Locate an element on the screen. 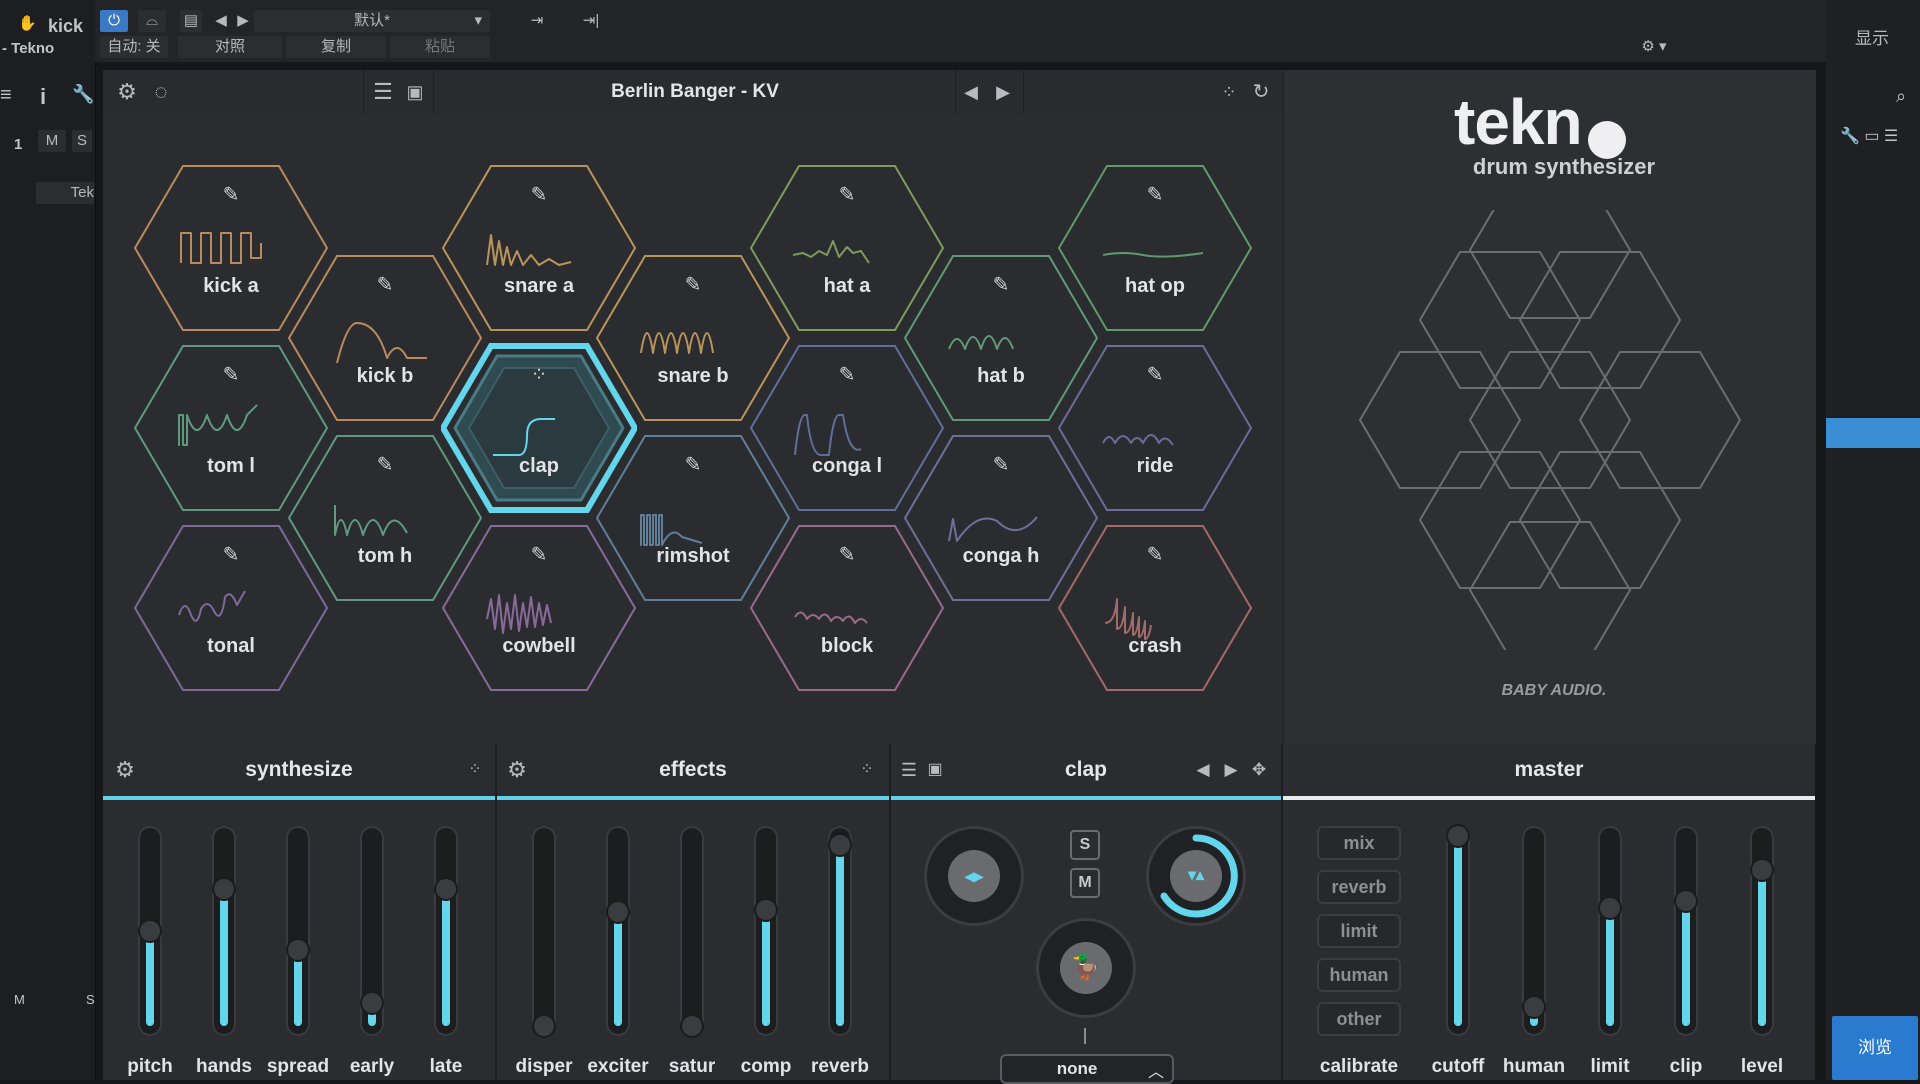 The image size is (1920, 1084). browser-tools-icon: 🔧 ▭ ☰ is located at coordinates (1869, 136).